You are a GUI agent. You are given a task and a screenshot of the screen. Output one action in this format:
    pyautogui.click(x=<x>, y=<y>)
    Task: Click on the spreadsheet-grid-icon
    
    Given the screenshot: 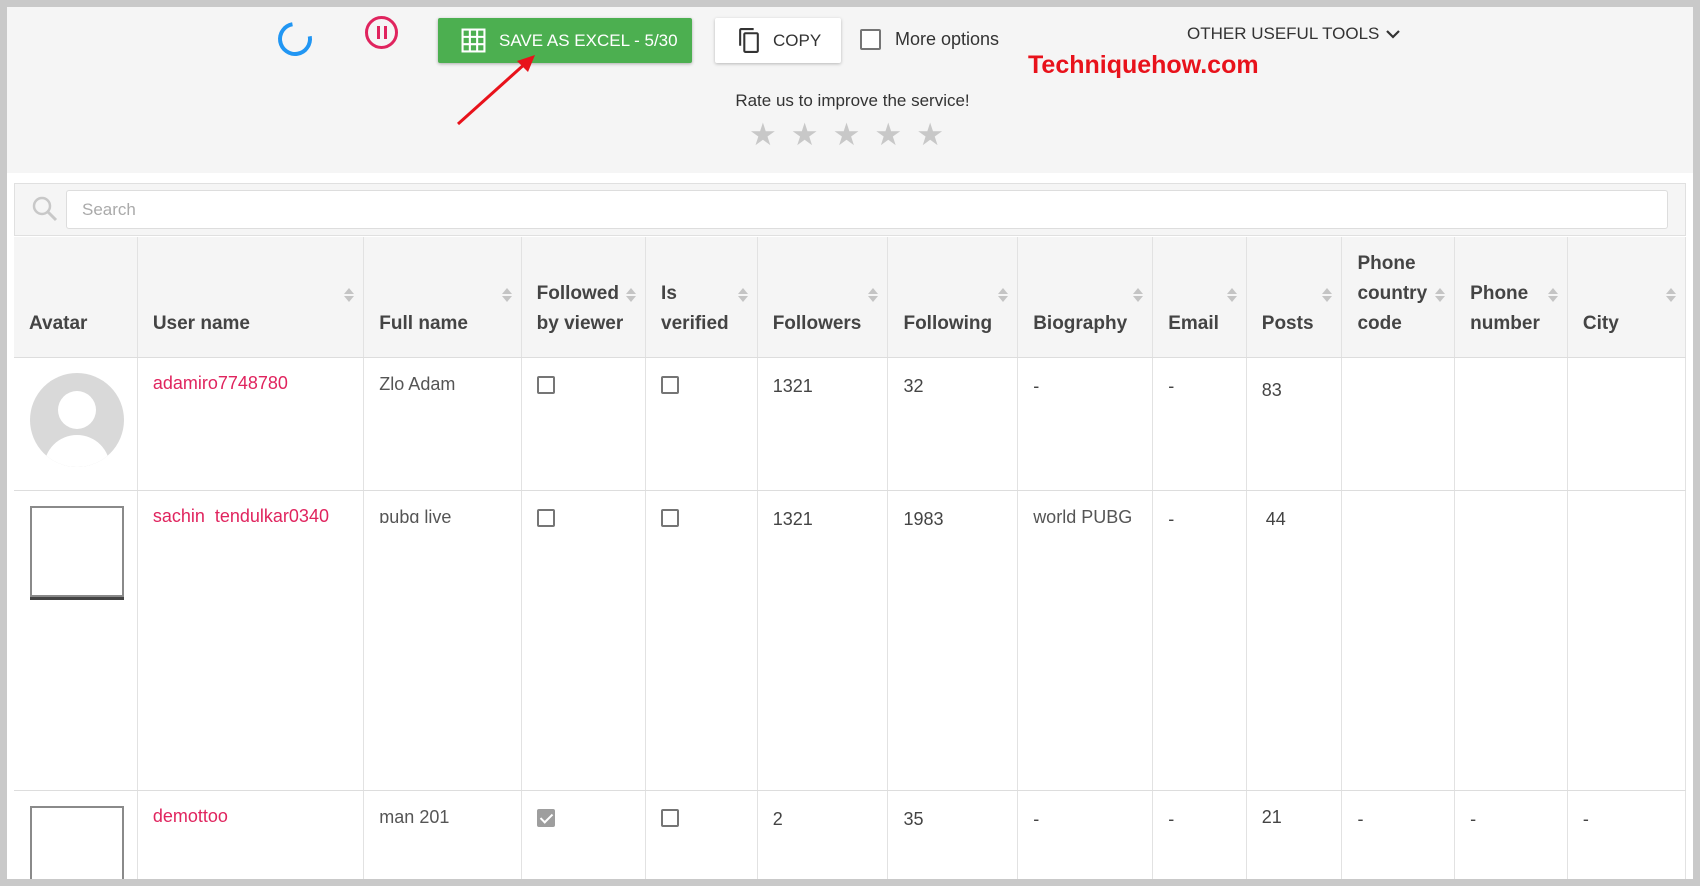 What is the action you would take?
    pyautogui.click(x=473, y=40)
    